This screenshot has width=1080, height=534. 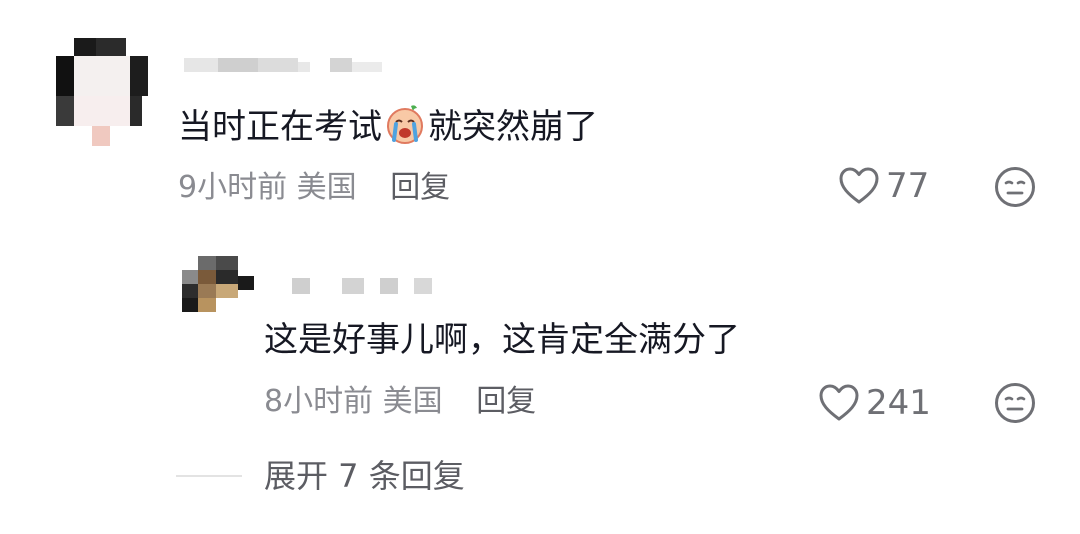 I want to click on comment-text: 当时正在考试 就突然崩了, so click(x=388, y=125).